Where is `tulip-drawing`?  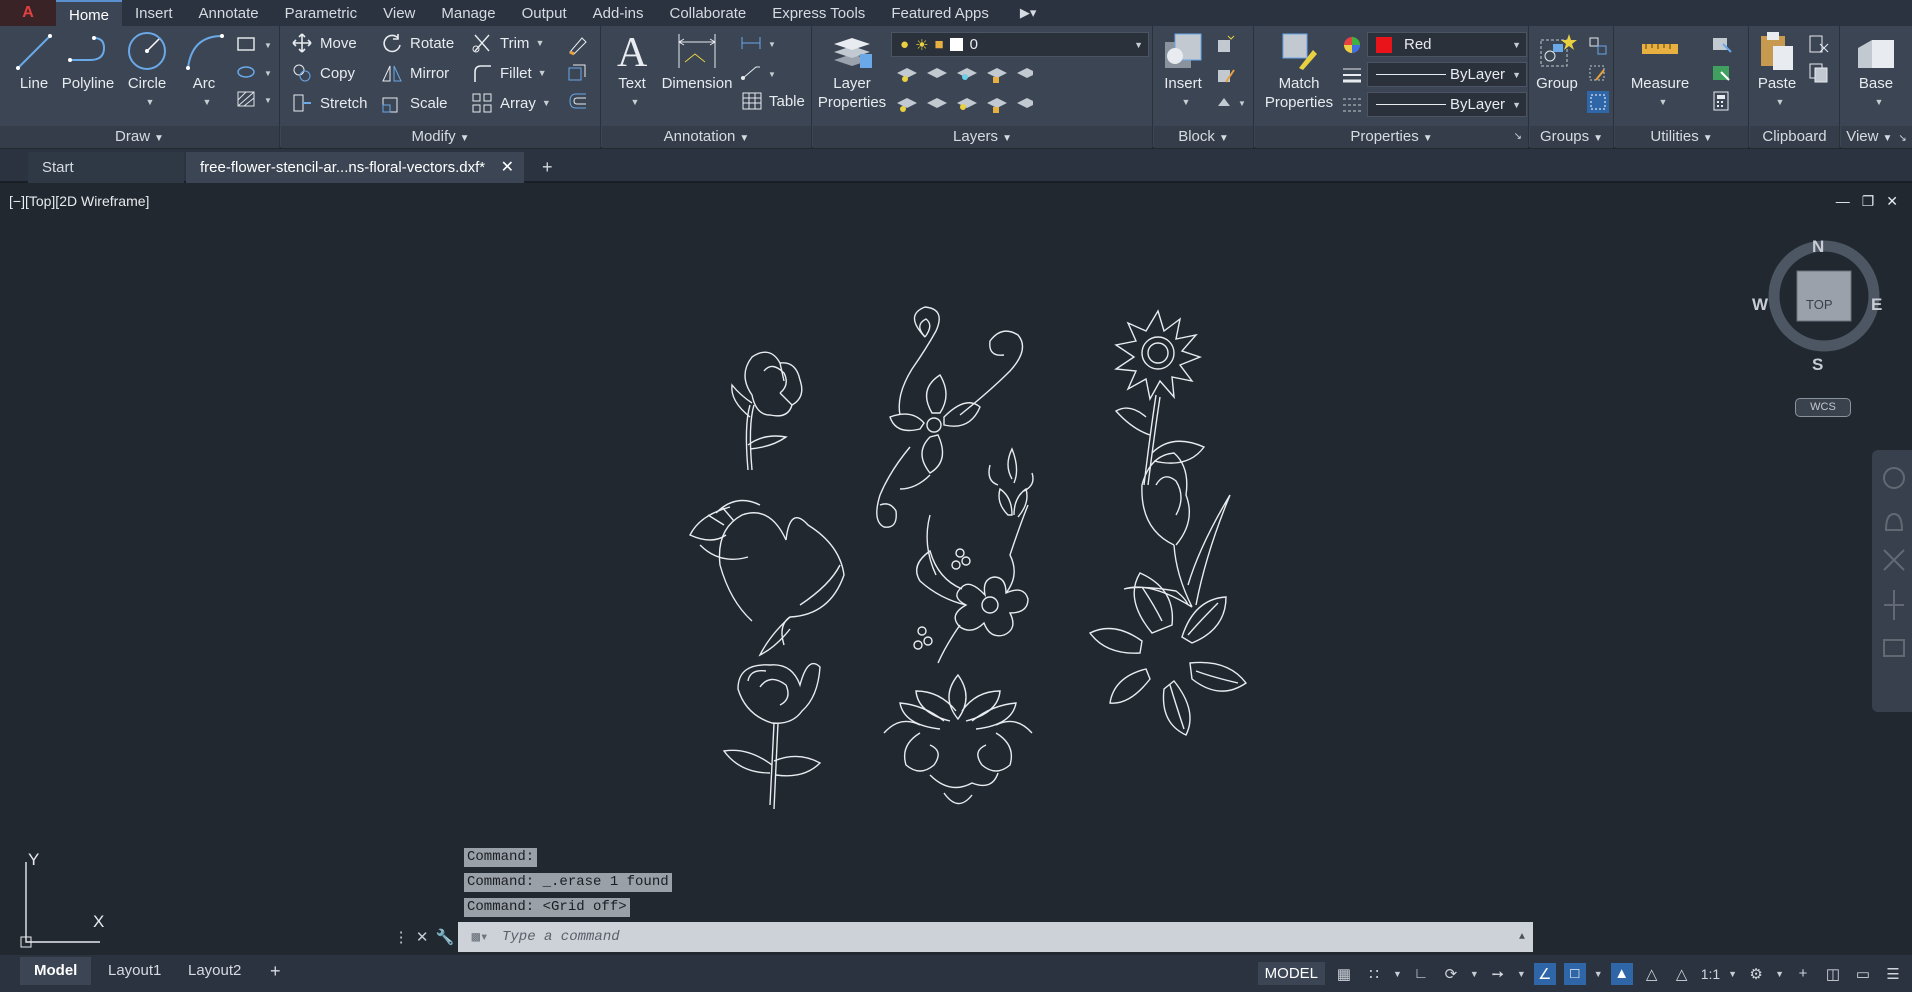
tulip-drawing is located at coordinates (1177, 530).